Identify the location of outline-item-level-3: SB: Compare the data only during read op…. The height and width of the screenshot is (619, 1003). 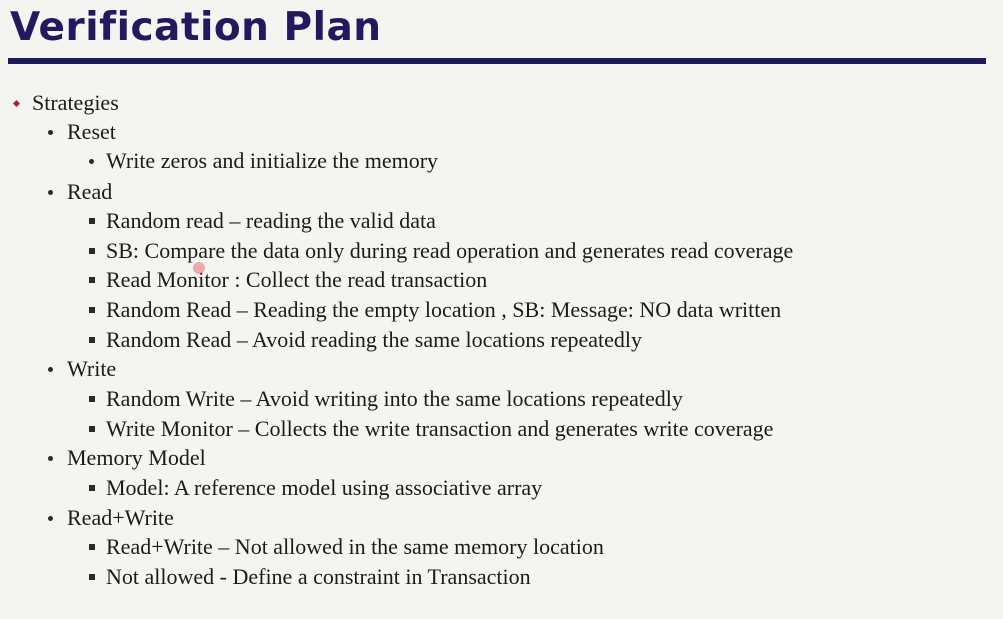
(501, 251).